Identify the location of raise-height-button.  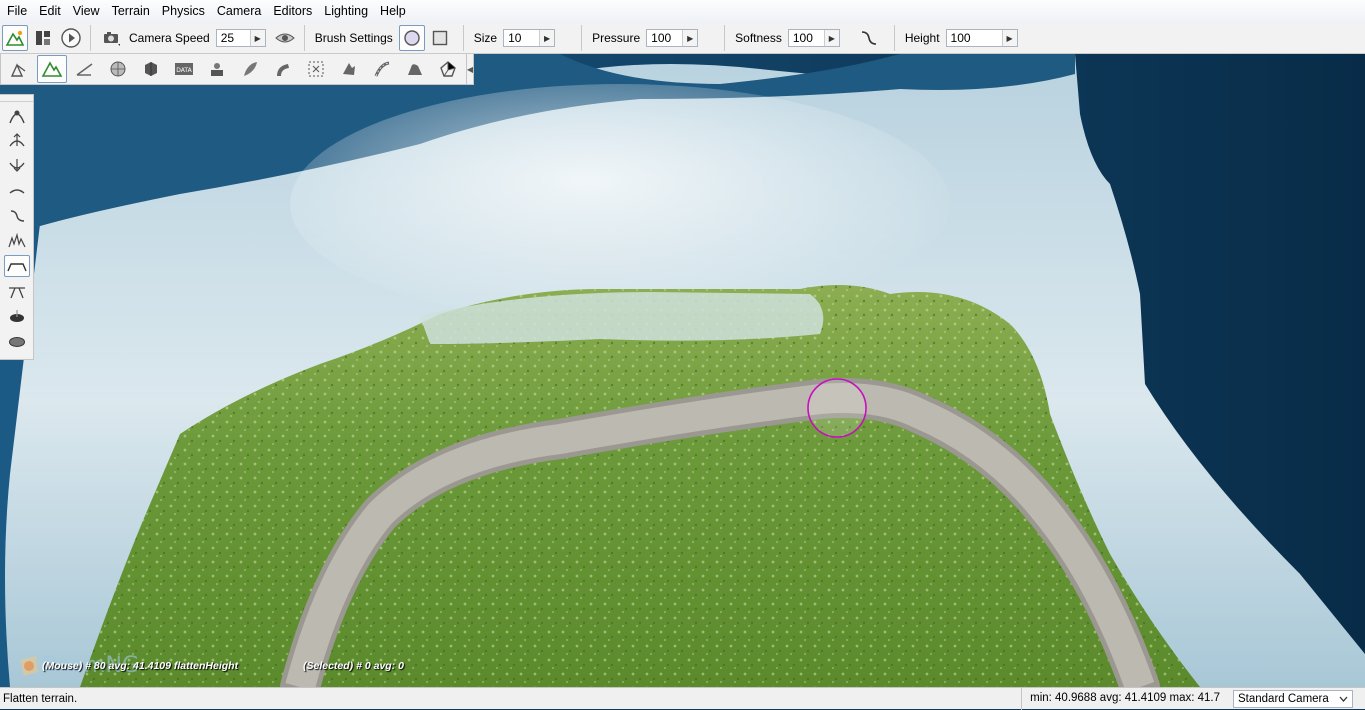
(17, 141).